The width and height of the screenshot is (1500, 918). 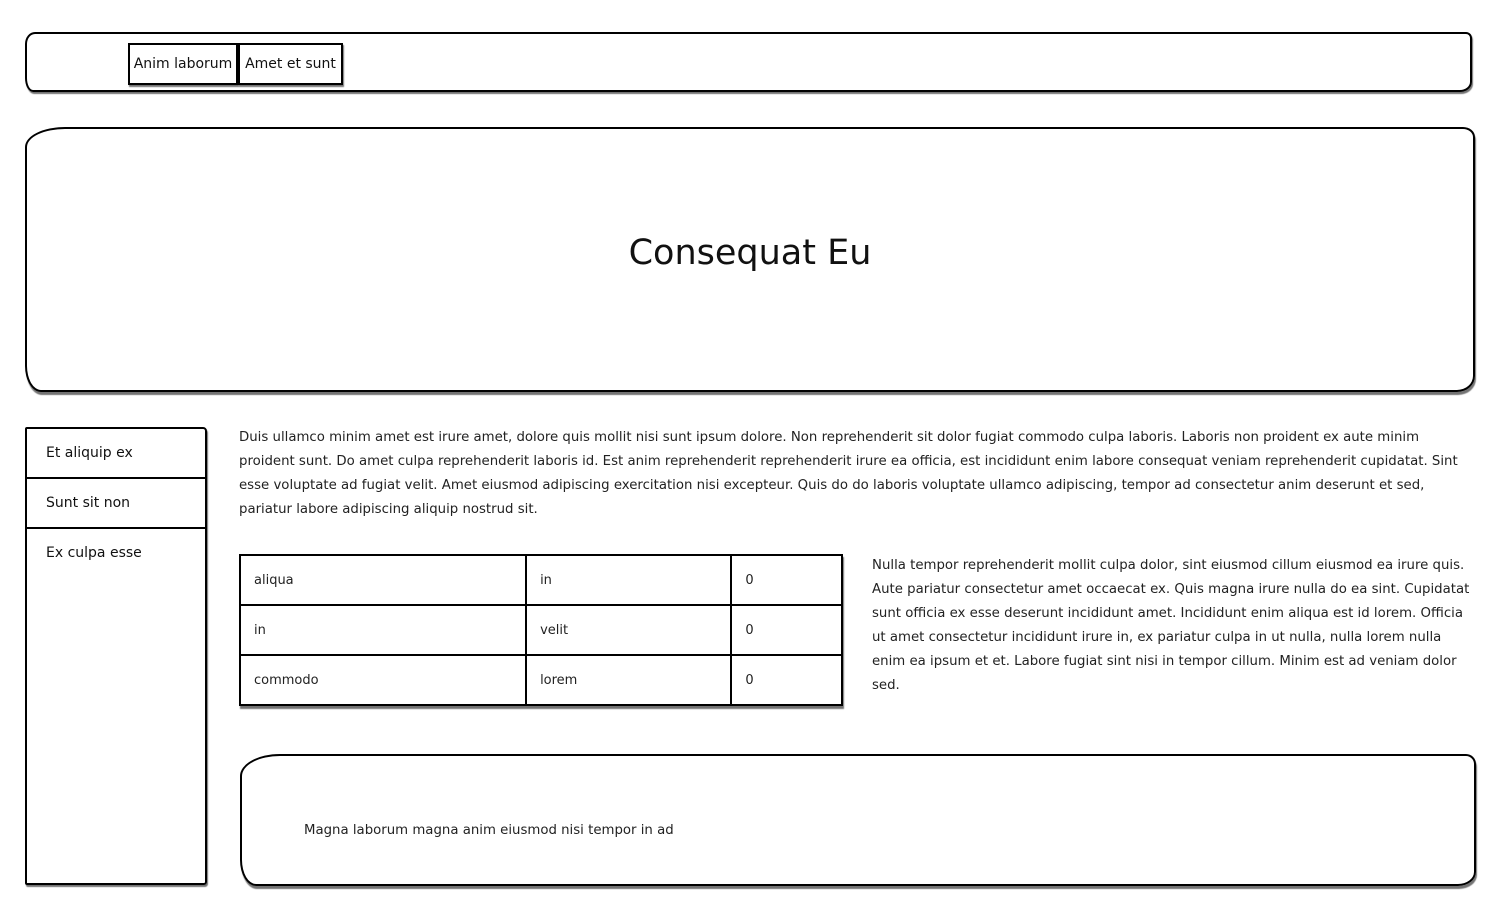 What do you see at coordinates (750, 253) in the screenshot?
I see `page-title: Consequat Eu` at bounding box center [750, 253].